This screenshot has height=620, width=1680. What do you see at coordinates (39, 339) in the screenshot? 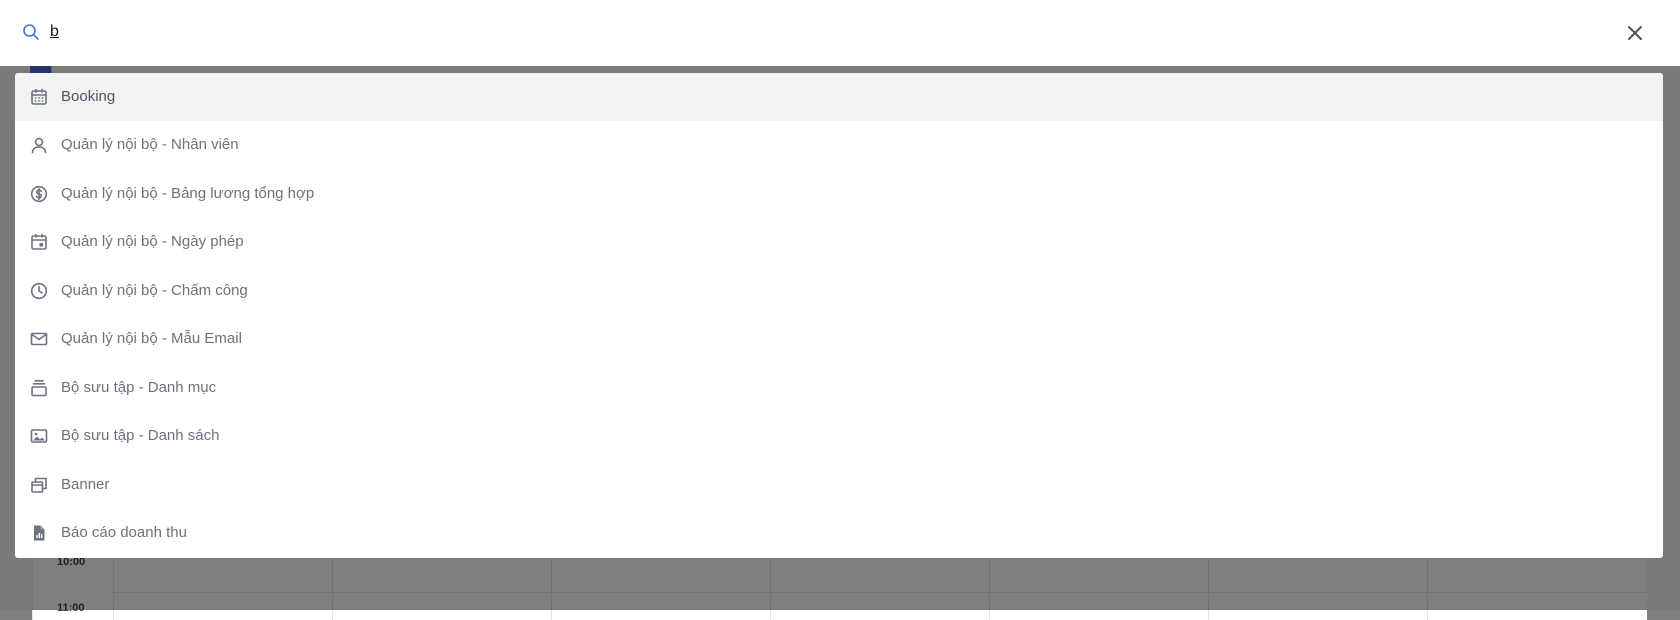
I see `mail-icon` at bounding box center [39, 339].